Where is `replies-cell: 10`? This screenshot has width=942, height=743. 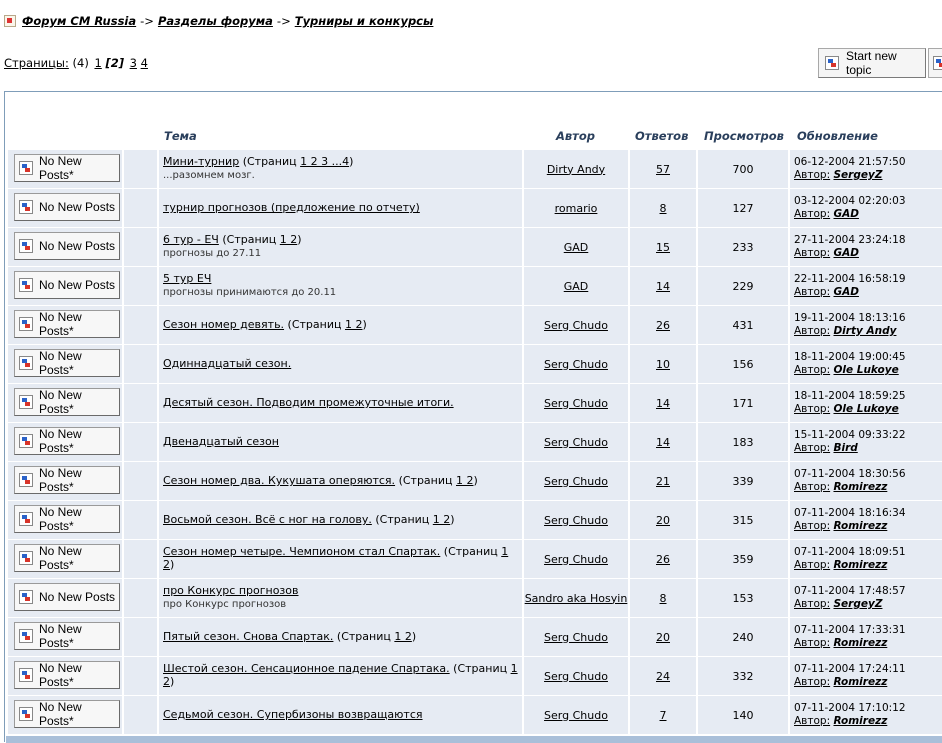
replies-cell: 10 is located at coordinates (663, 364).